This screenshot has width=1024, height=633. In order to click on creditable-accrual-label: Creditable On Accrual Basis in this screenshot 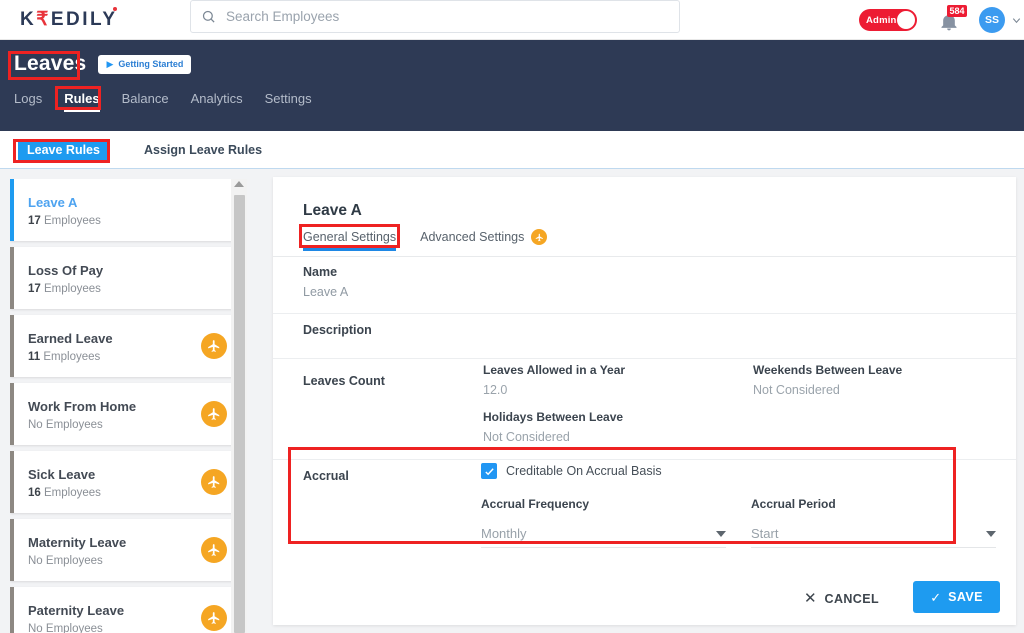, I will do `click(584, 471)`.